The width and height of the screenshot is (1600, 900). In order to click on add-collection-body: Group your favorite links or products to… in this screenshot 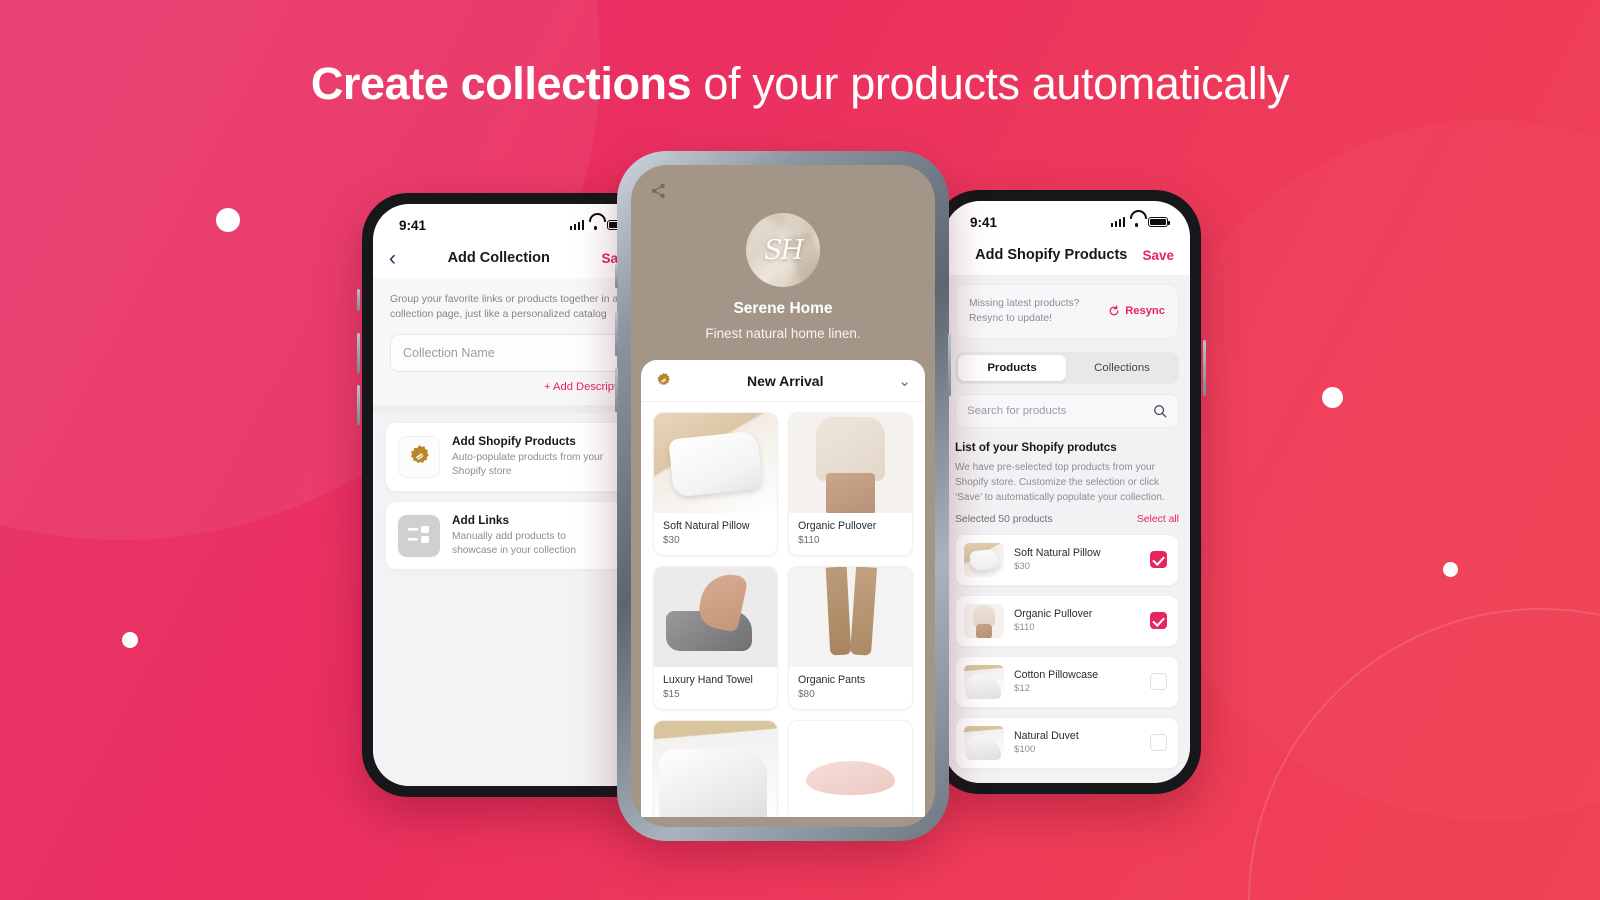, I will do `click(511, 532)`.